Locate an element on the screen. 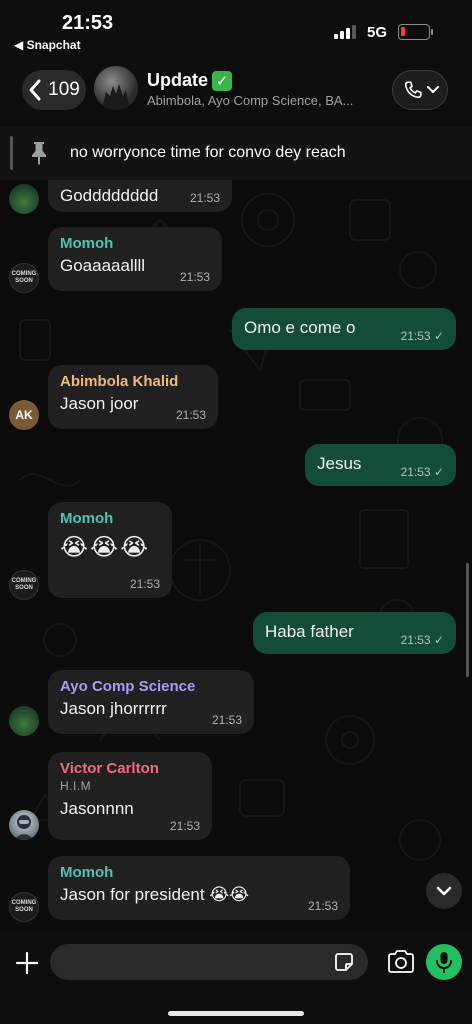  battery-icon is located at coordinates (415, 32).